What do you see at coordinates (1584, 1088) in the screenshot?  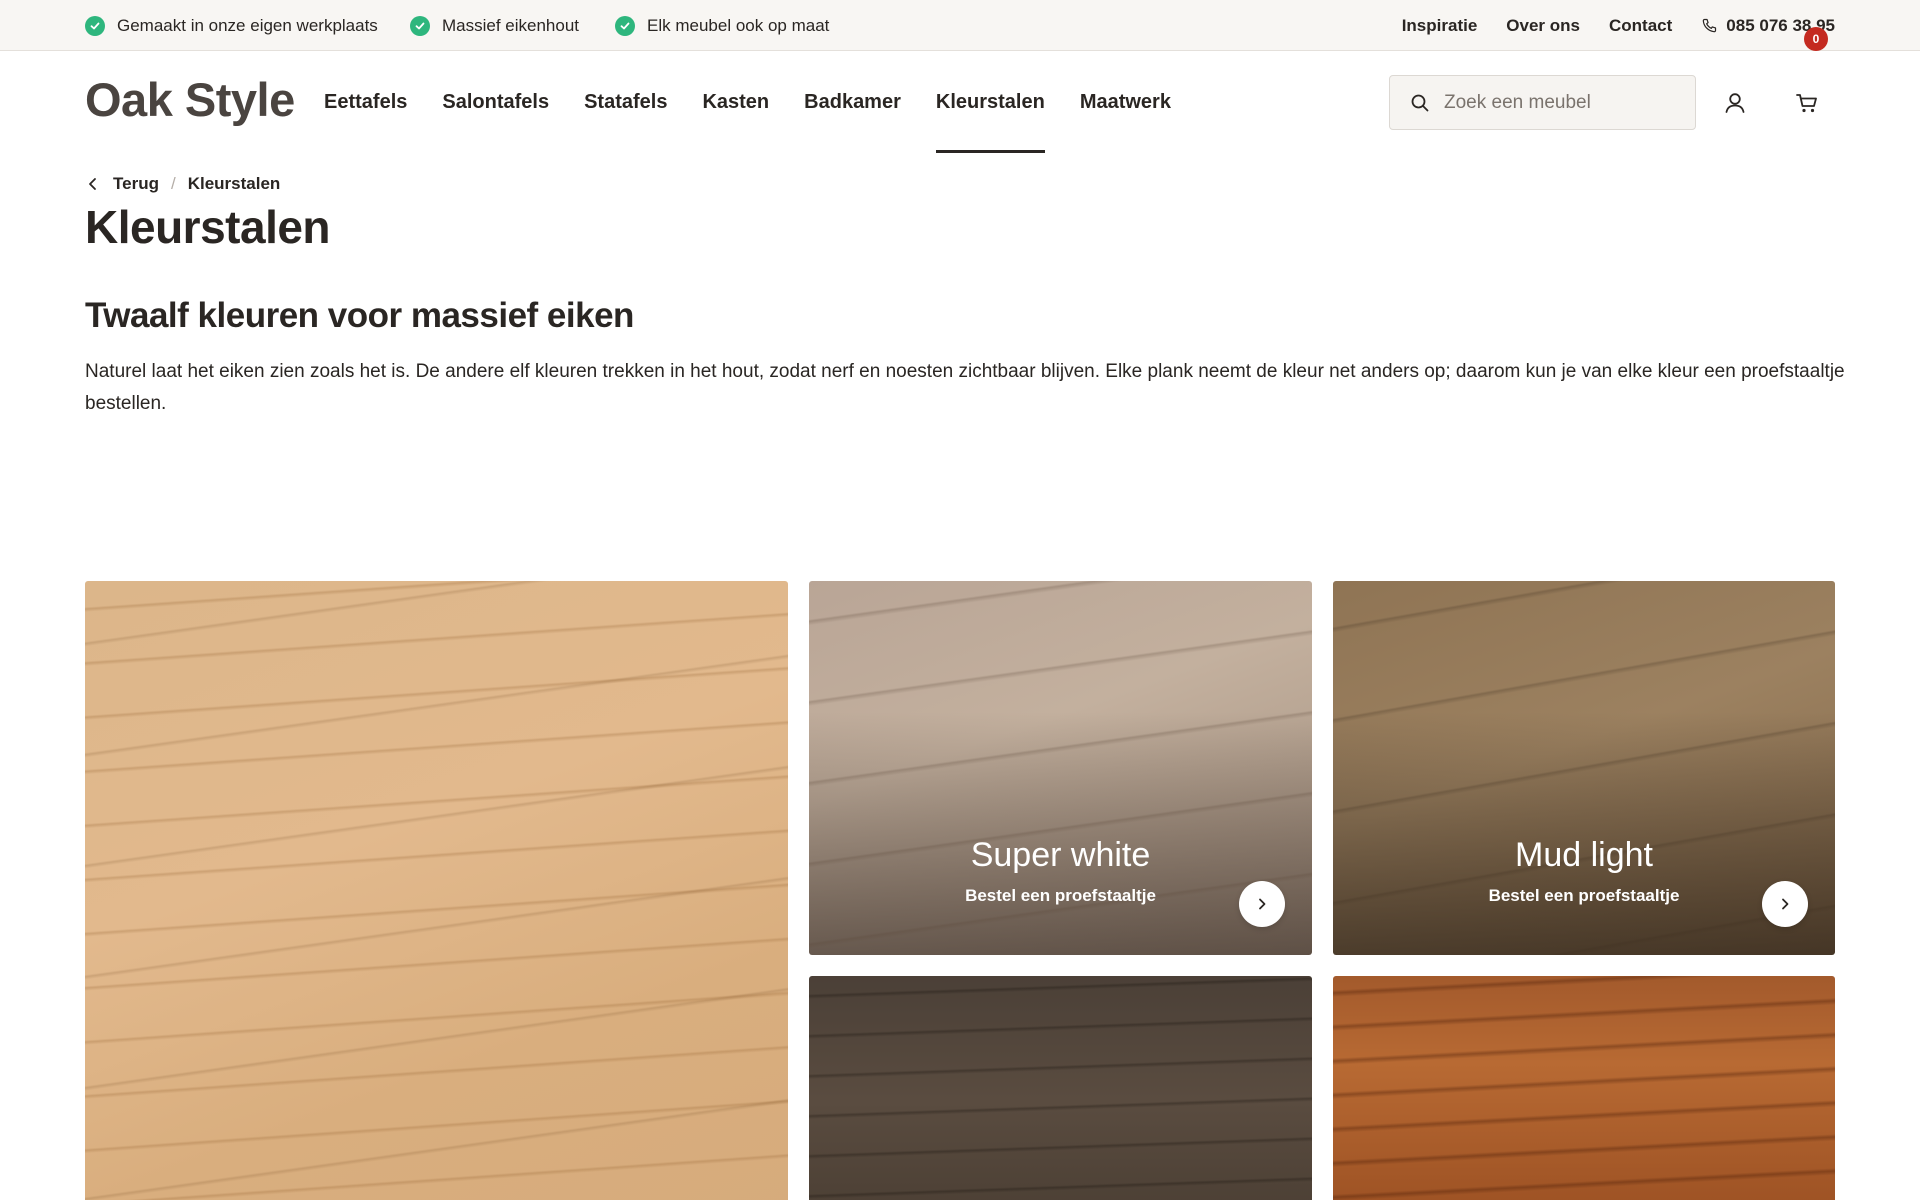 I see `swatch-tile-cognac` at bounding box center [1584, 1088].